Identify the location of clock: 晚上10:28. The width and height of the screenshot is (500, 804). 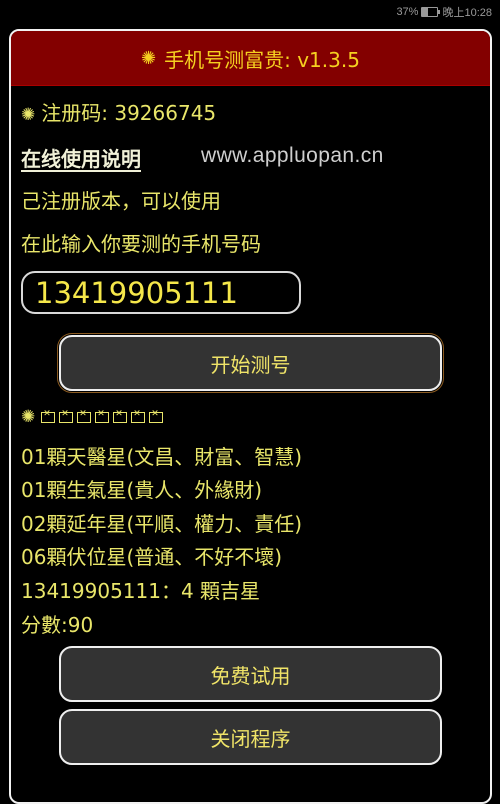
(467, 13).